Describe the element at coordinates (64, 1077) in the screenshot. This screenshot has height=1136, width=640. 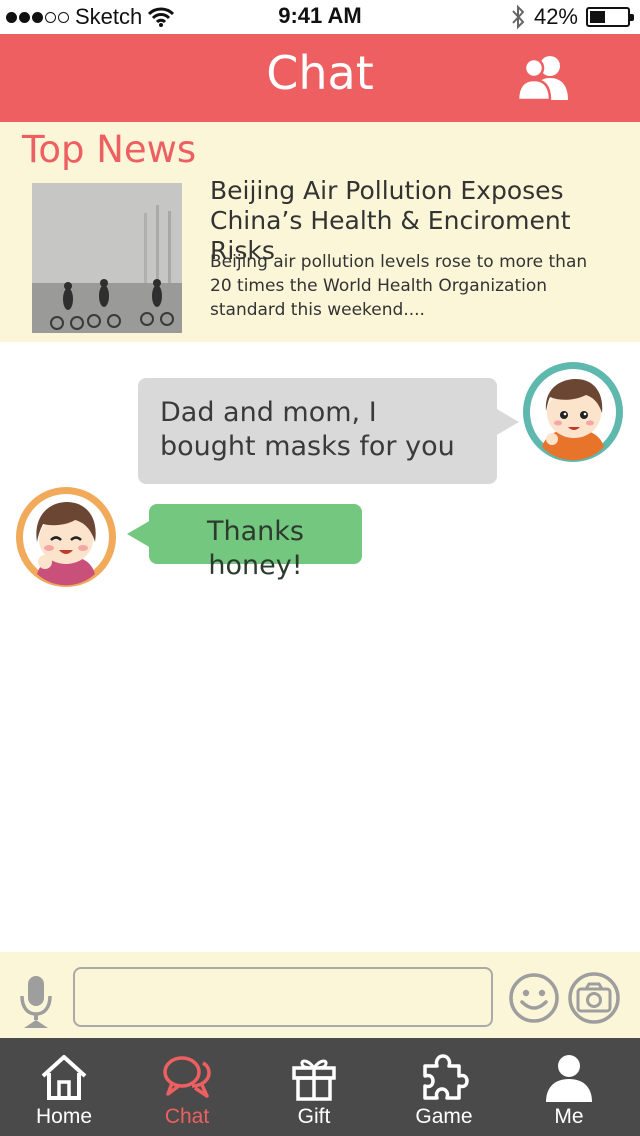
I see `home-icon` at that location.